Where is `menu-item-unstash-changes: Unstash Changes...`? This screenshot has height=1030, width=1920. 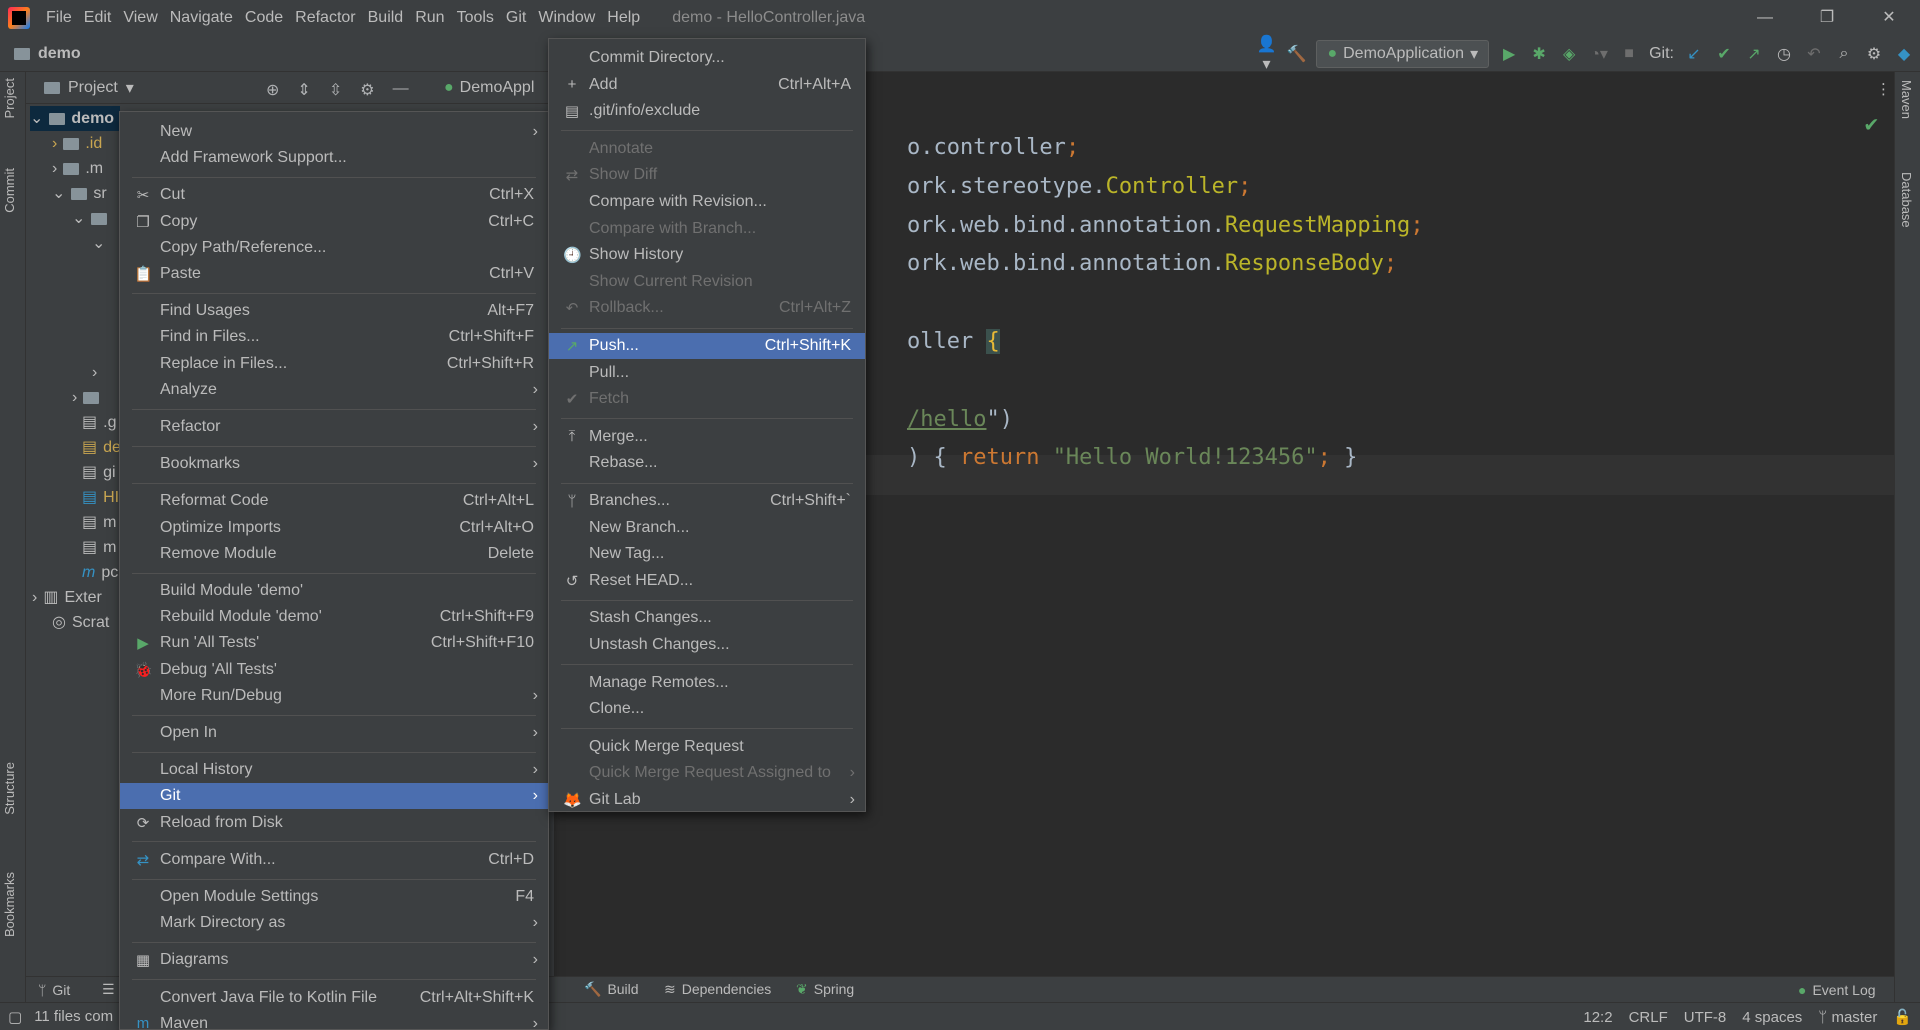
menu-item-unstash-changes: Unstash Changes... is located at coordinates (707, 645).